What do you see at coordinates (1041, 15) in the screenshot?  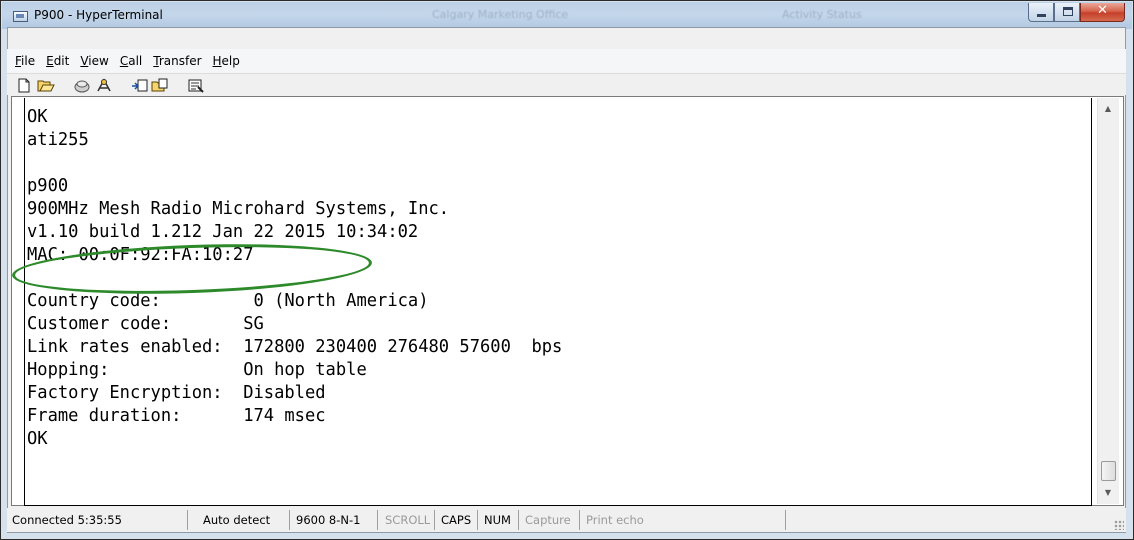 I see `minimize-icon` at bounding box center [1041, 15].